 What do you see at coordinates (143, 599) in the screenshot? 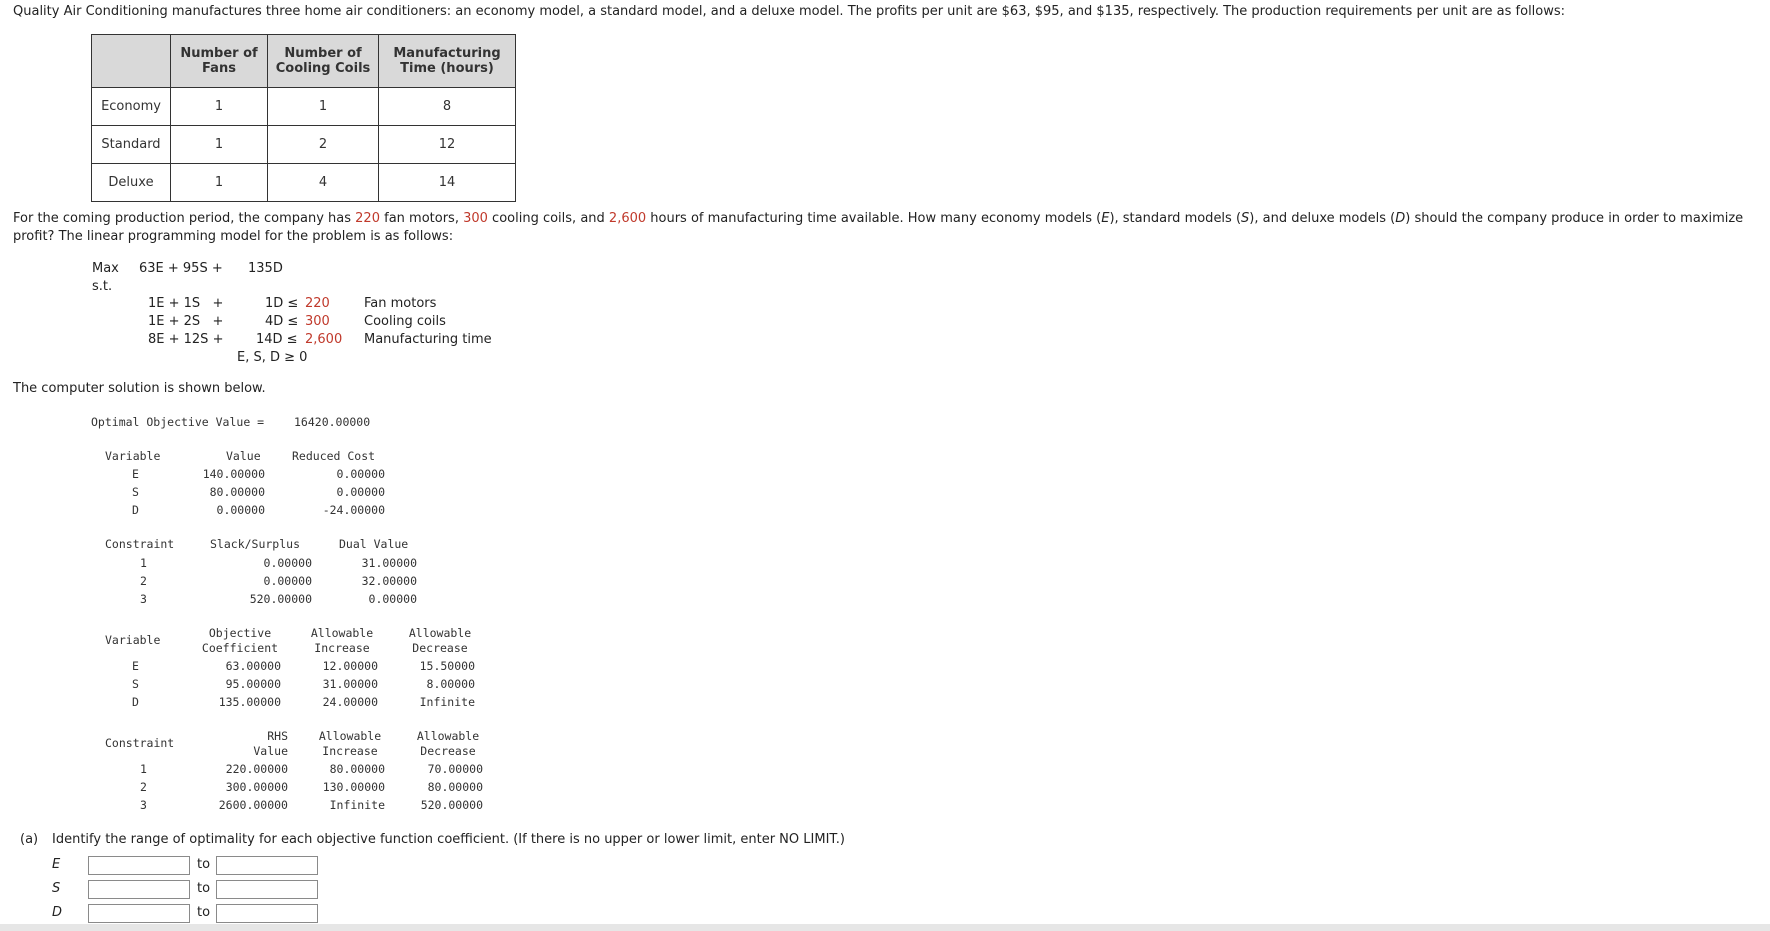
I see `con-name: 3` at bounding box center [143, 599].